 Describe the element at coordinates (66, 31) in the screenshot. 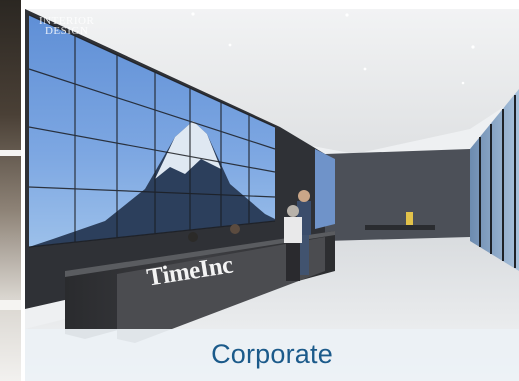

I see `watermark-line-2: DESIGN` at that location.